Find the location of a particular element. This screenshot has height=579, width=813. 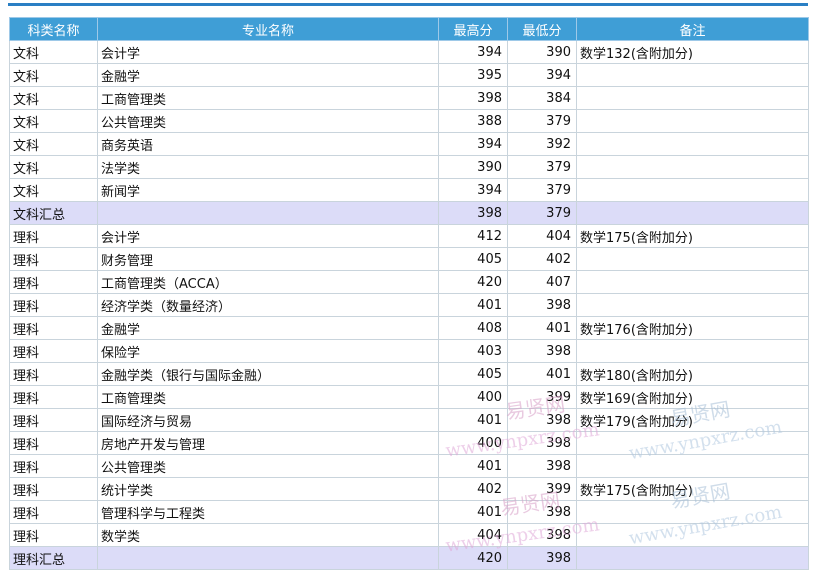

table-row: 文科 公共管理类 388 379 is located at coordinates (409, 121).